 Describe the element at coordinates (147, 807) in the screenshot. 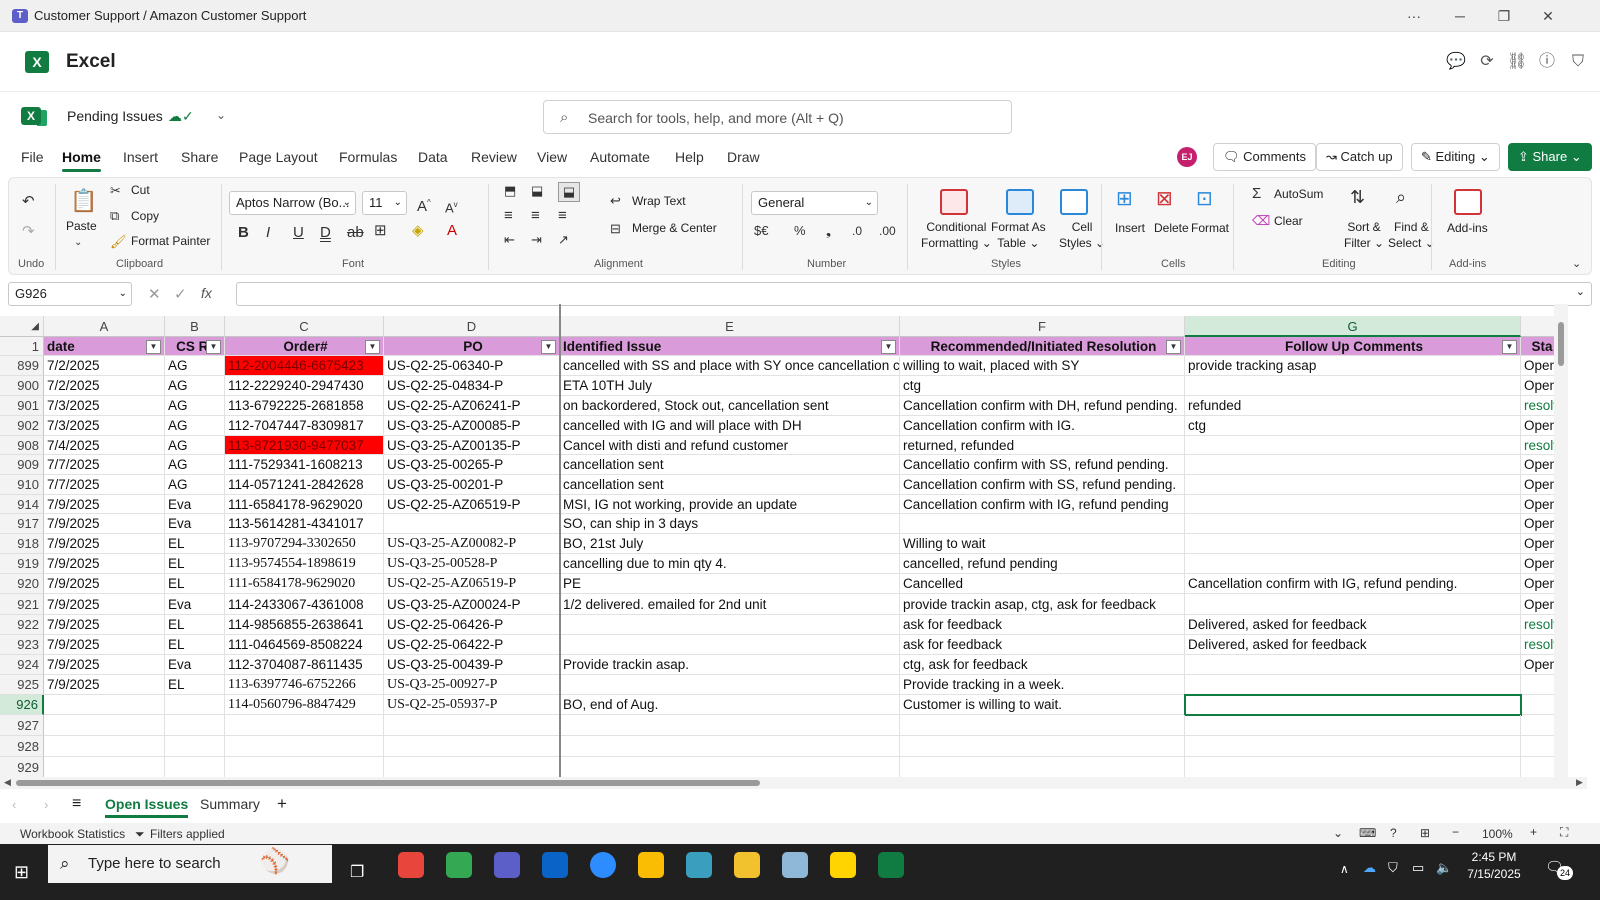

I see `sheet-tab-open-issues: Open Issues` at that location.